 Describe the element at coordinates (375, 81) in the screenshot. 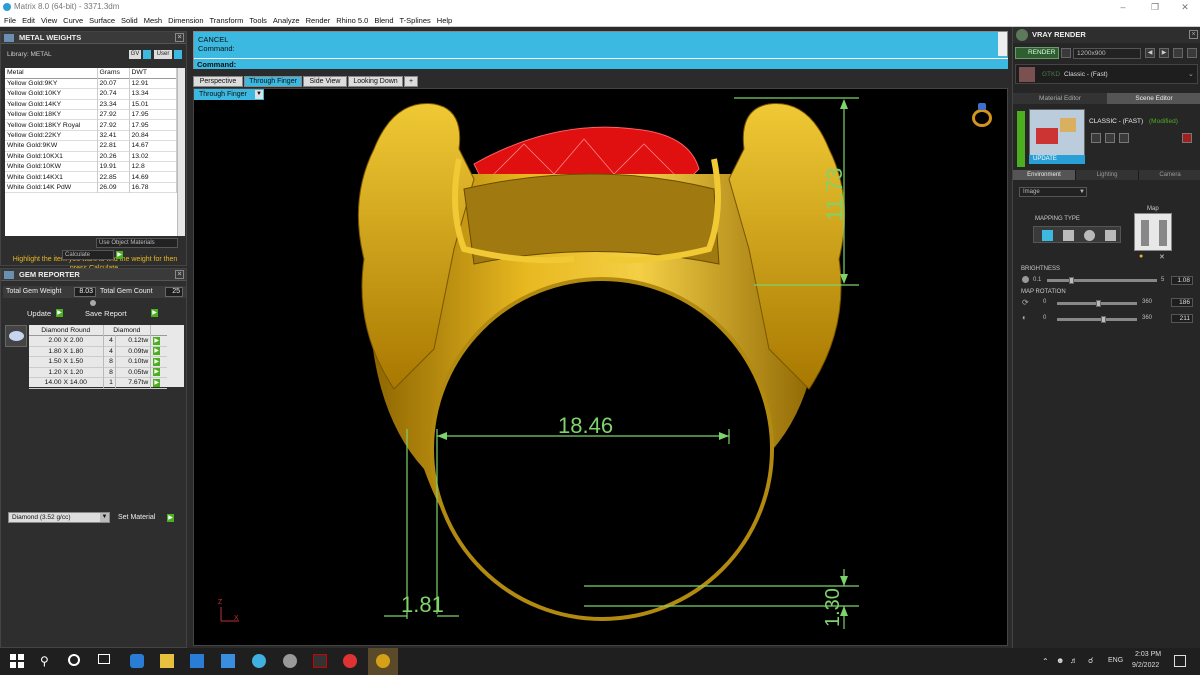

I see `tab-looking-down: Looking Down` at that location.